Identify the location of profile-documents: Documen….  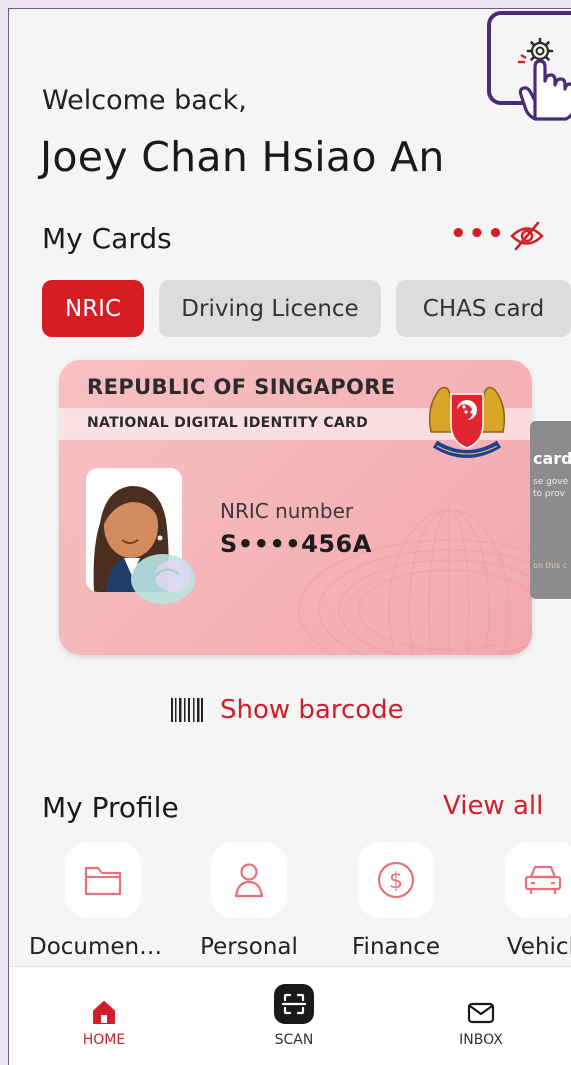
(96, 901).